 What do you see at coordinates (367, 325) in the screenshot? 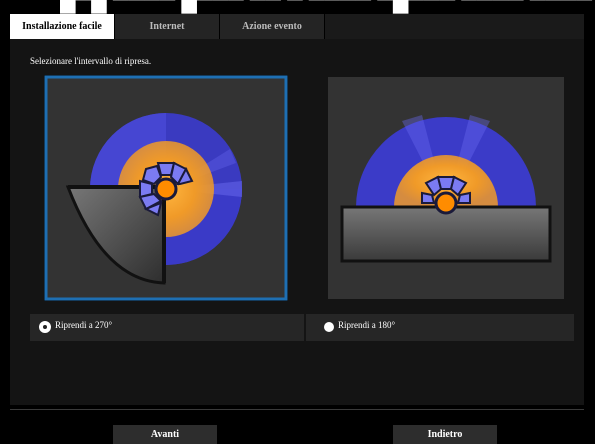
I see `radio-label-180: Riprendi a 180°` at bounding box center [367, 325].